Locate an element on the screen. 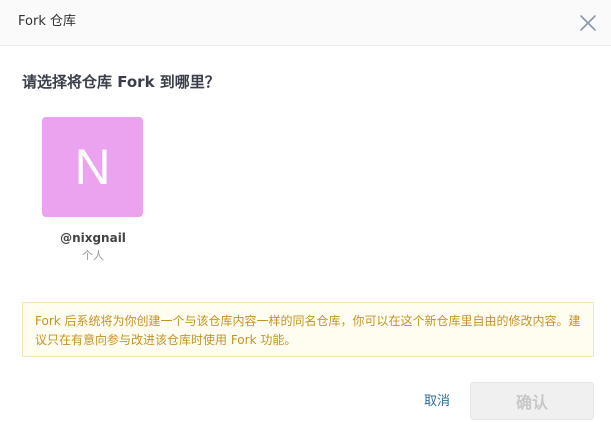 The height and width of the screenshot is (434, 611). dialog-title: Fork 仓库 is located at coordinates (47, 21).